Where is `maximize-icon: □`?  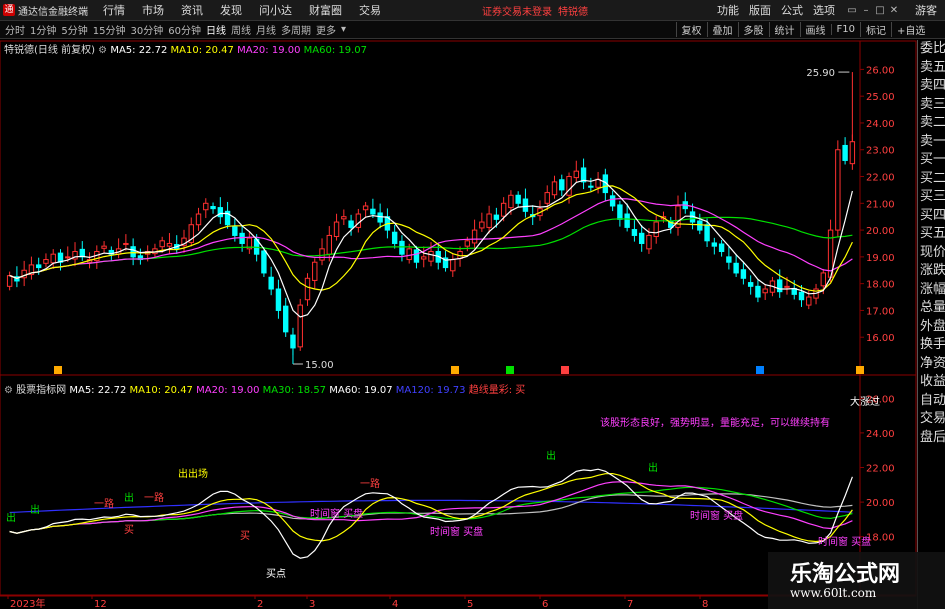 maximize-icon: □ is located at coordinates (880, 10).